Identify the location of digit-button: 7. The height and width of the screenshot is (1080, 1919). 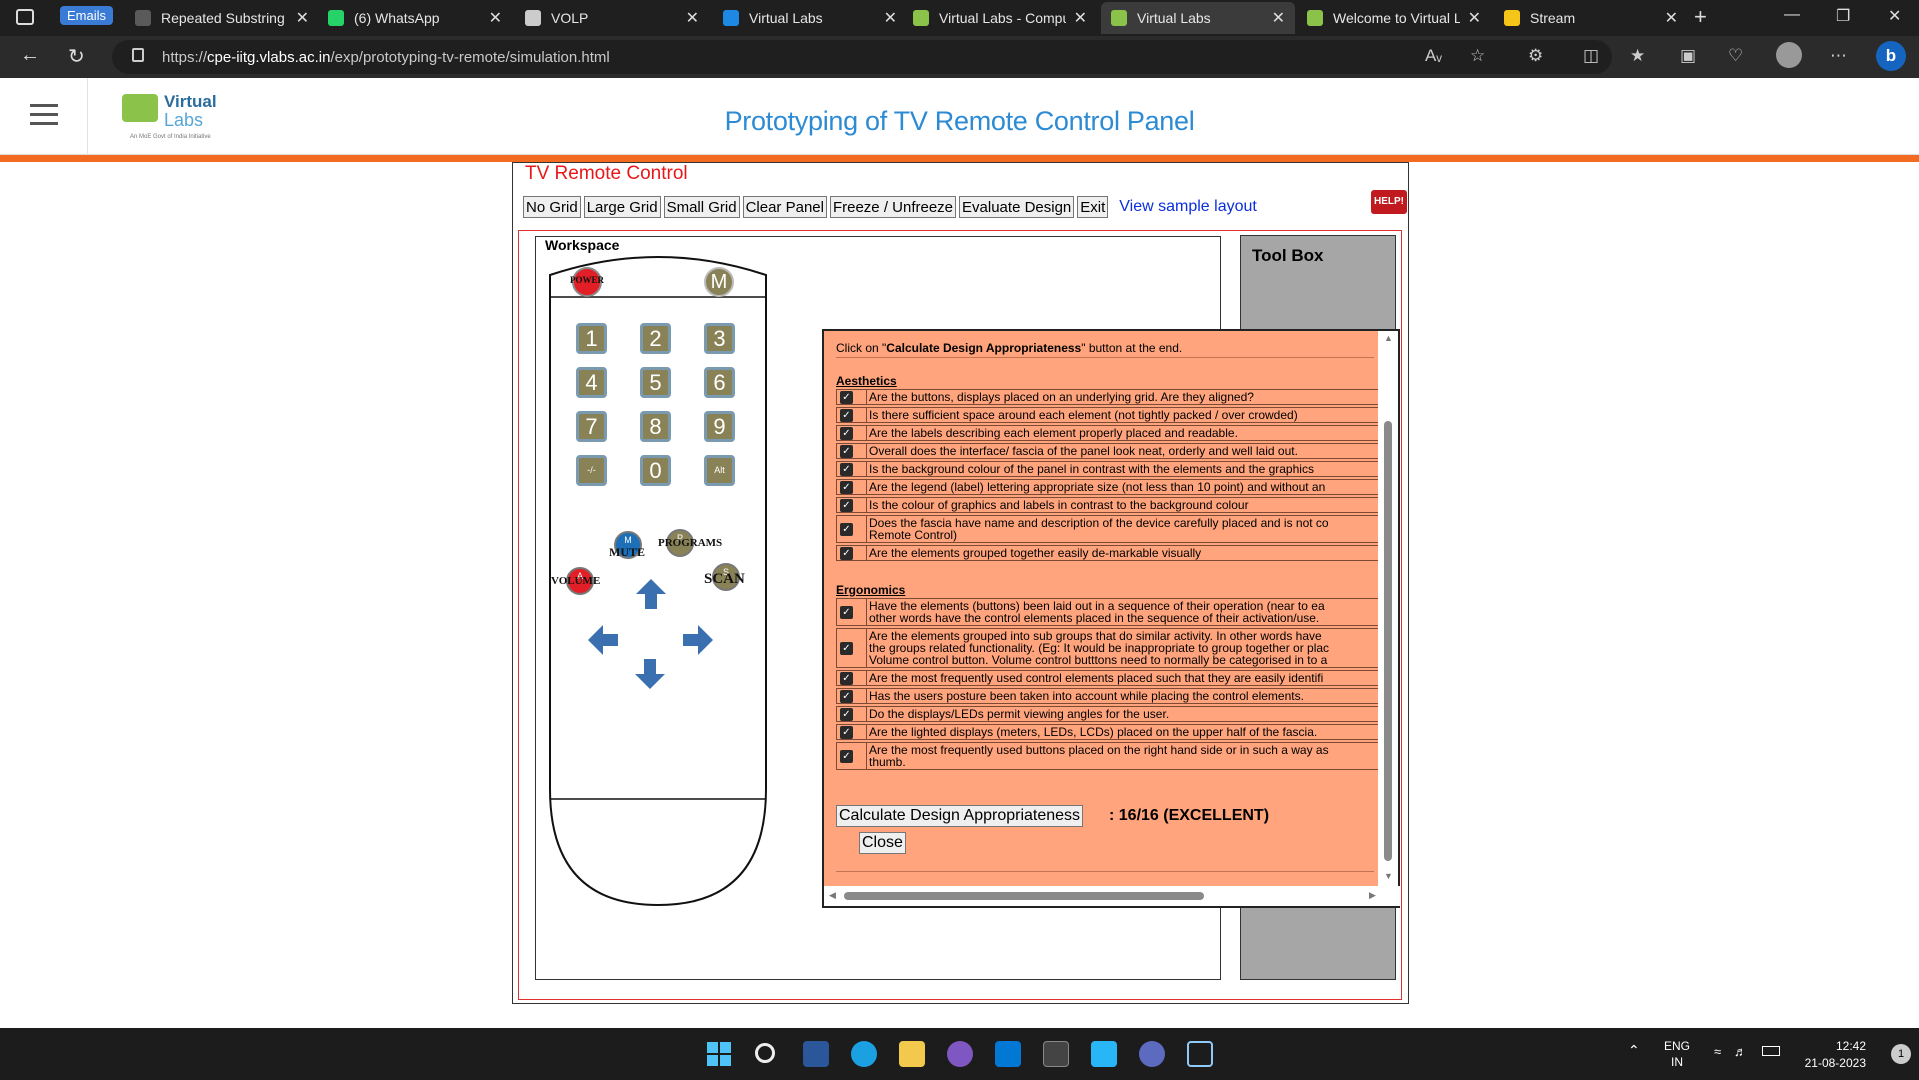
(591, 426).